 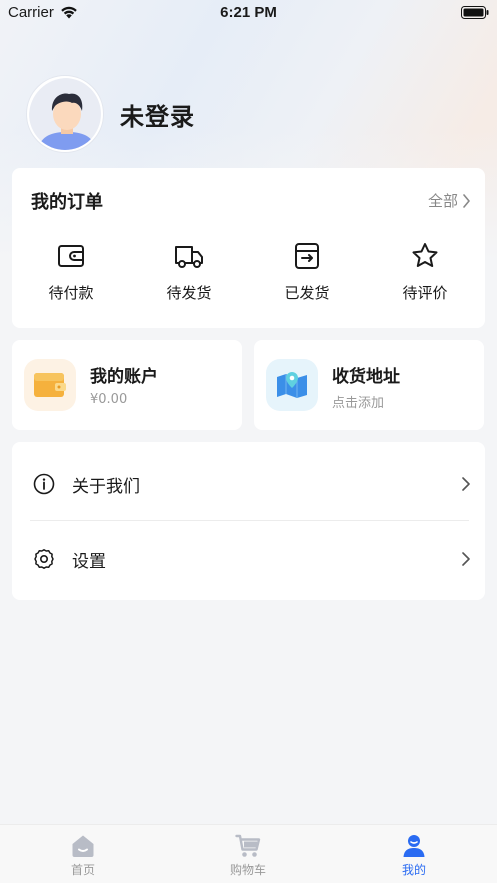 What do you see at coordinates (366, 377) in the screenshot?
I see `address-title: 收货地址` at bounding box center [366, 377].